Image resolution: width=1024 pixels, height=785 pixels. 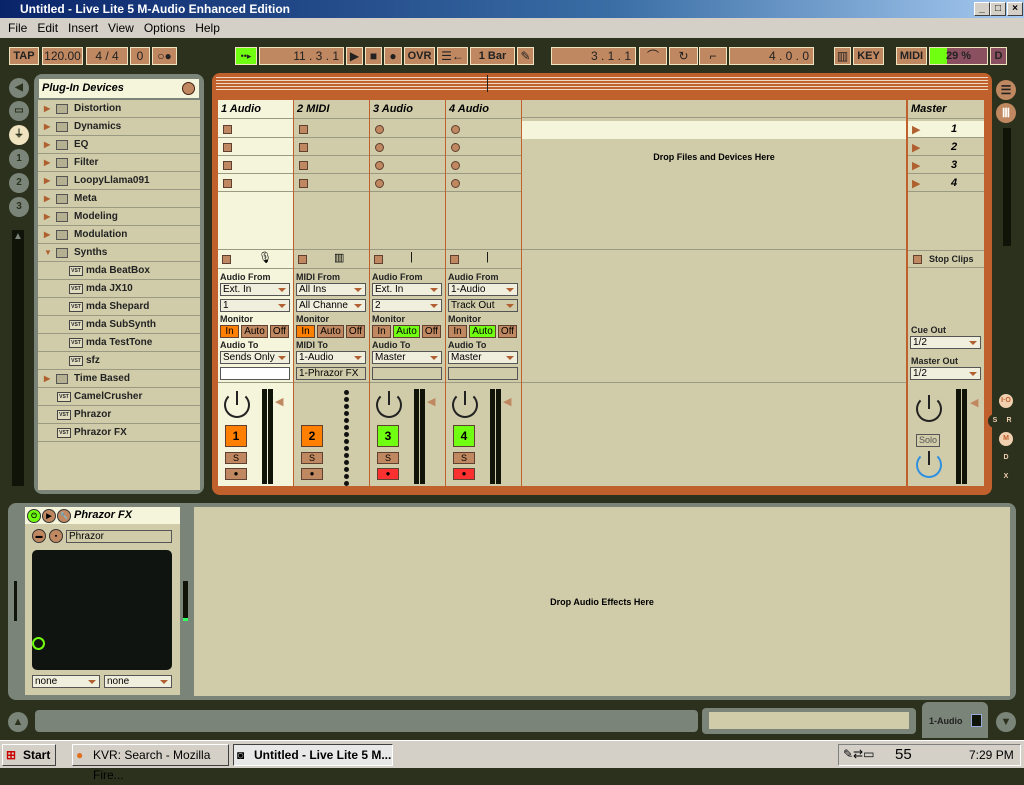 I want to click on record-button: ●, so click(x=393, y=56).